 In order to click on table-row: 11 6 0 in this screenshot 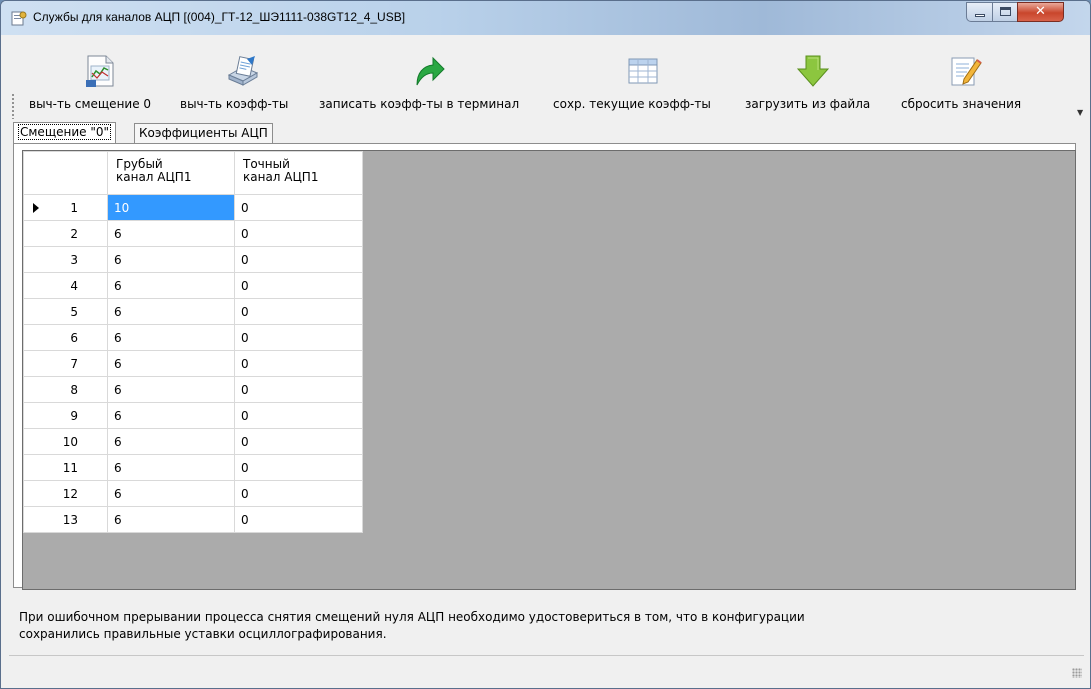, I will do `click(193, 467)`.